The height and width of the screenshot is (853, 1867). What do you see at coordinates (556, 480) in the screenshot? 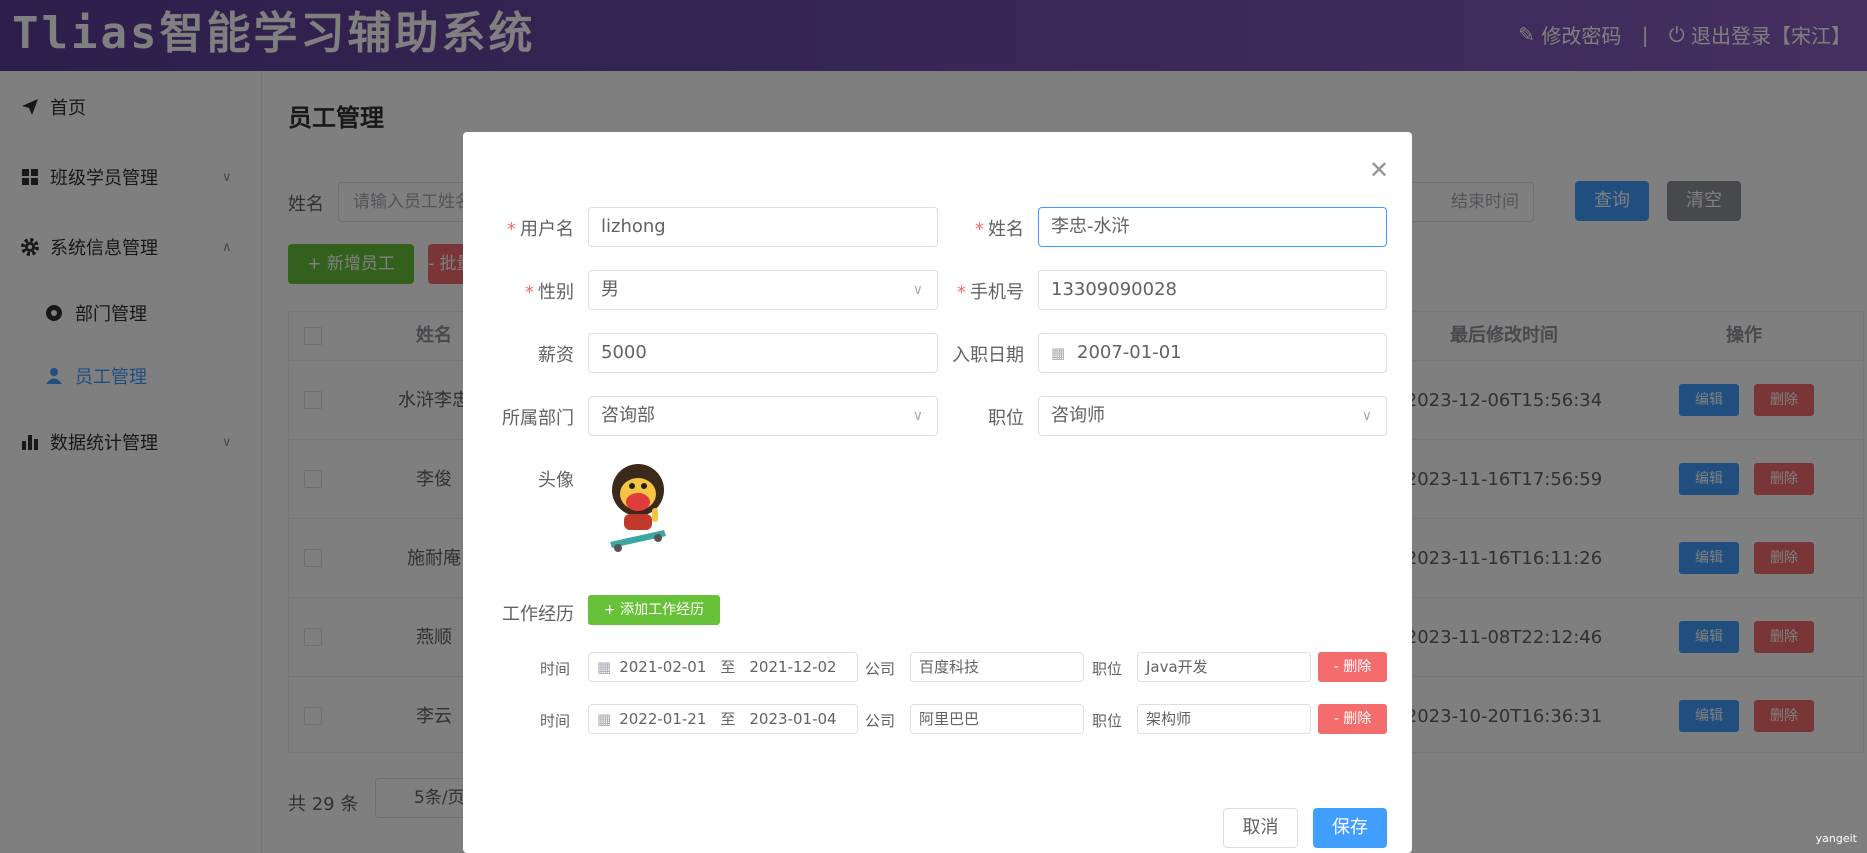
I see `avatar-label: 头像` at bounding box center [556, 480].